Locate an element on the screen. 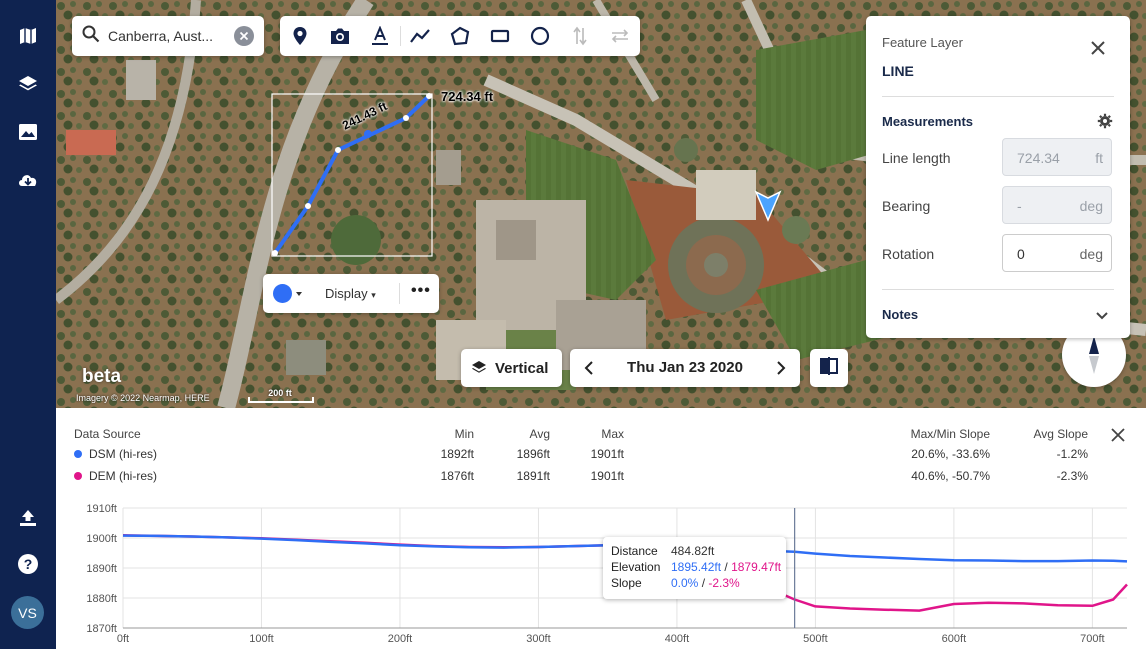 This screenshot has height=649, width=1146. polyline-icon is located at coordinates (420, 36).